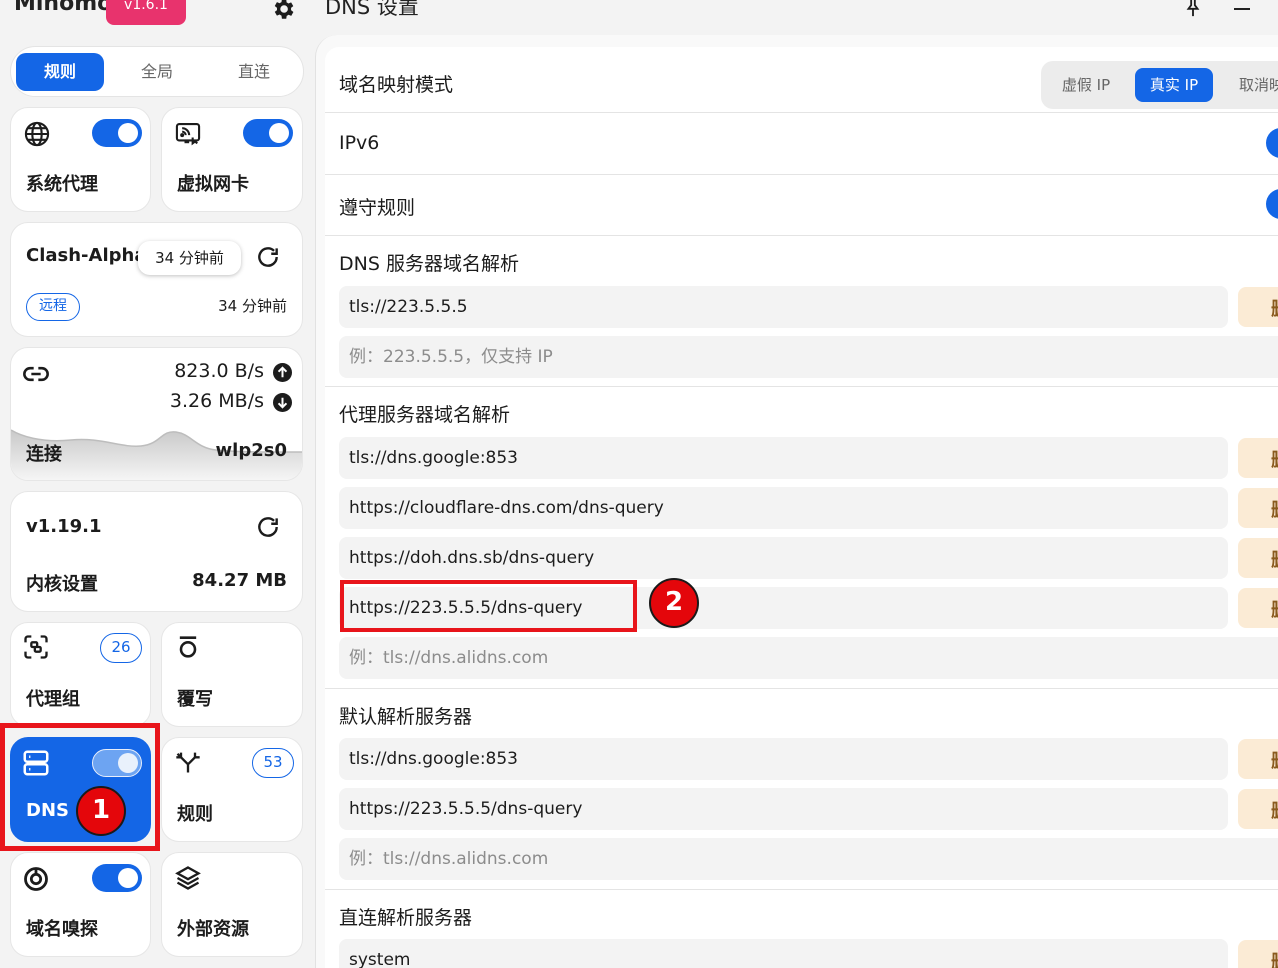  I want to click on enhanced-mode-segmented: 虚假 IP 真实 IP 取消映, so click(1159, 85).